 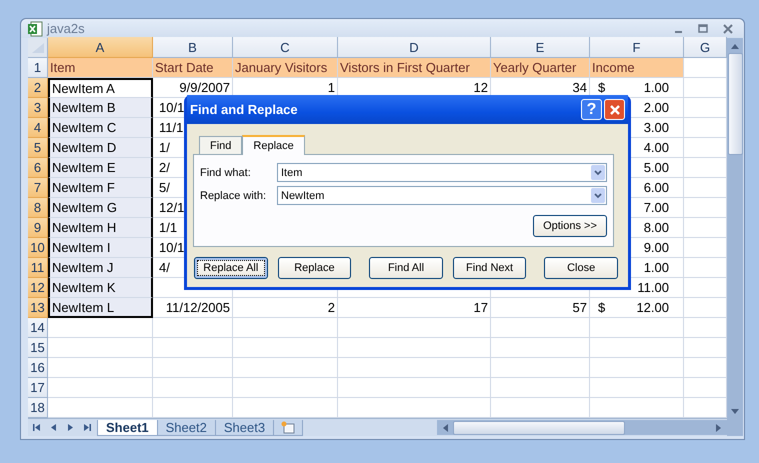 What do you see at coordinates (540, 47) in the screenshot?
I see `column-header: E` at bounding box center [540, 47].